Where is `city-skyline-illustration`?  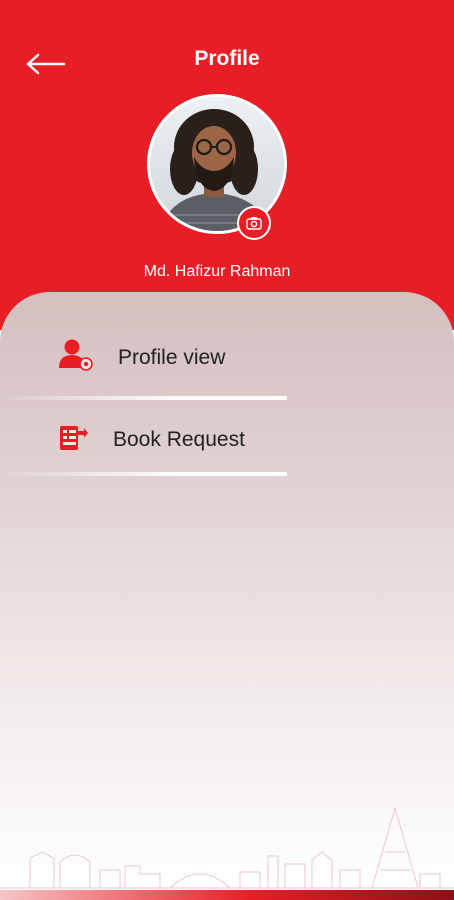 city-skyline-illustration is located at coordinates (227, 847).